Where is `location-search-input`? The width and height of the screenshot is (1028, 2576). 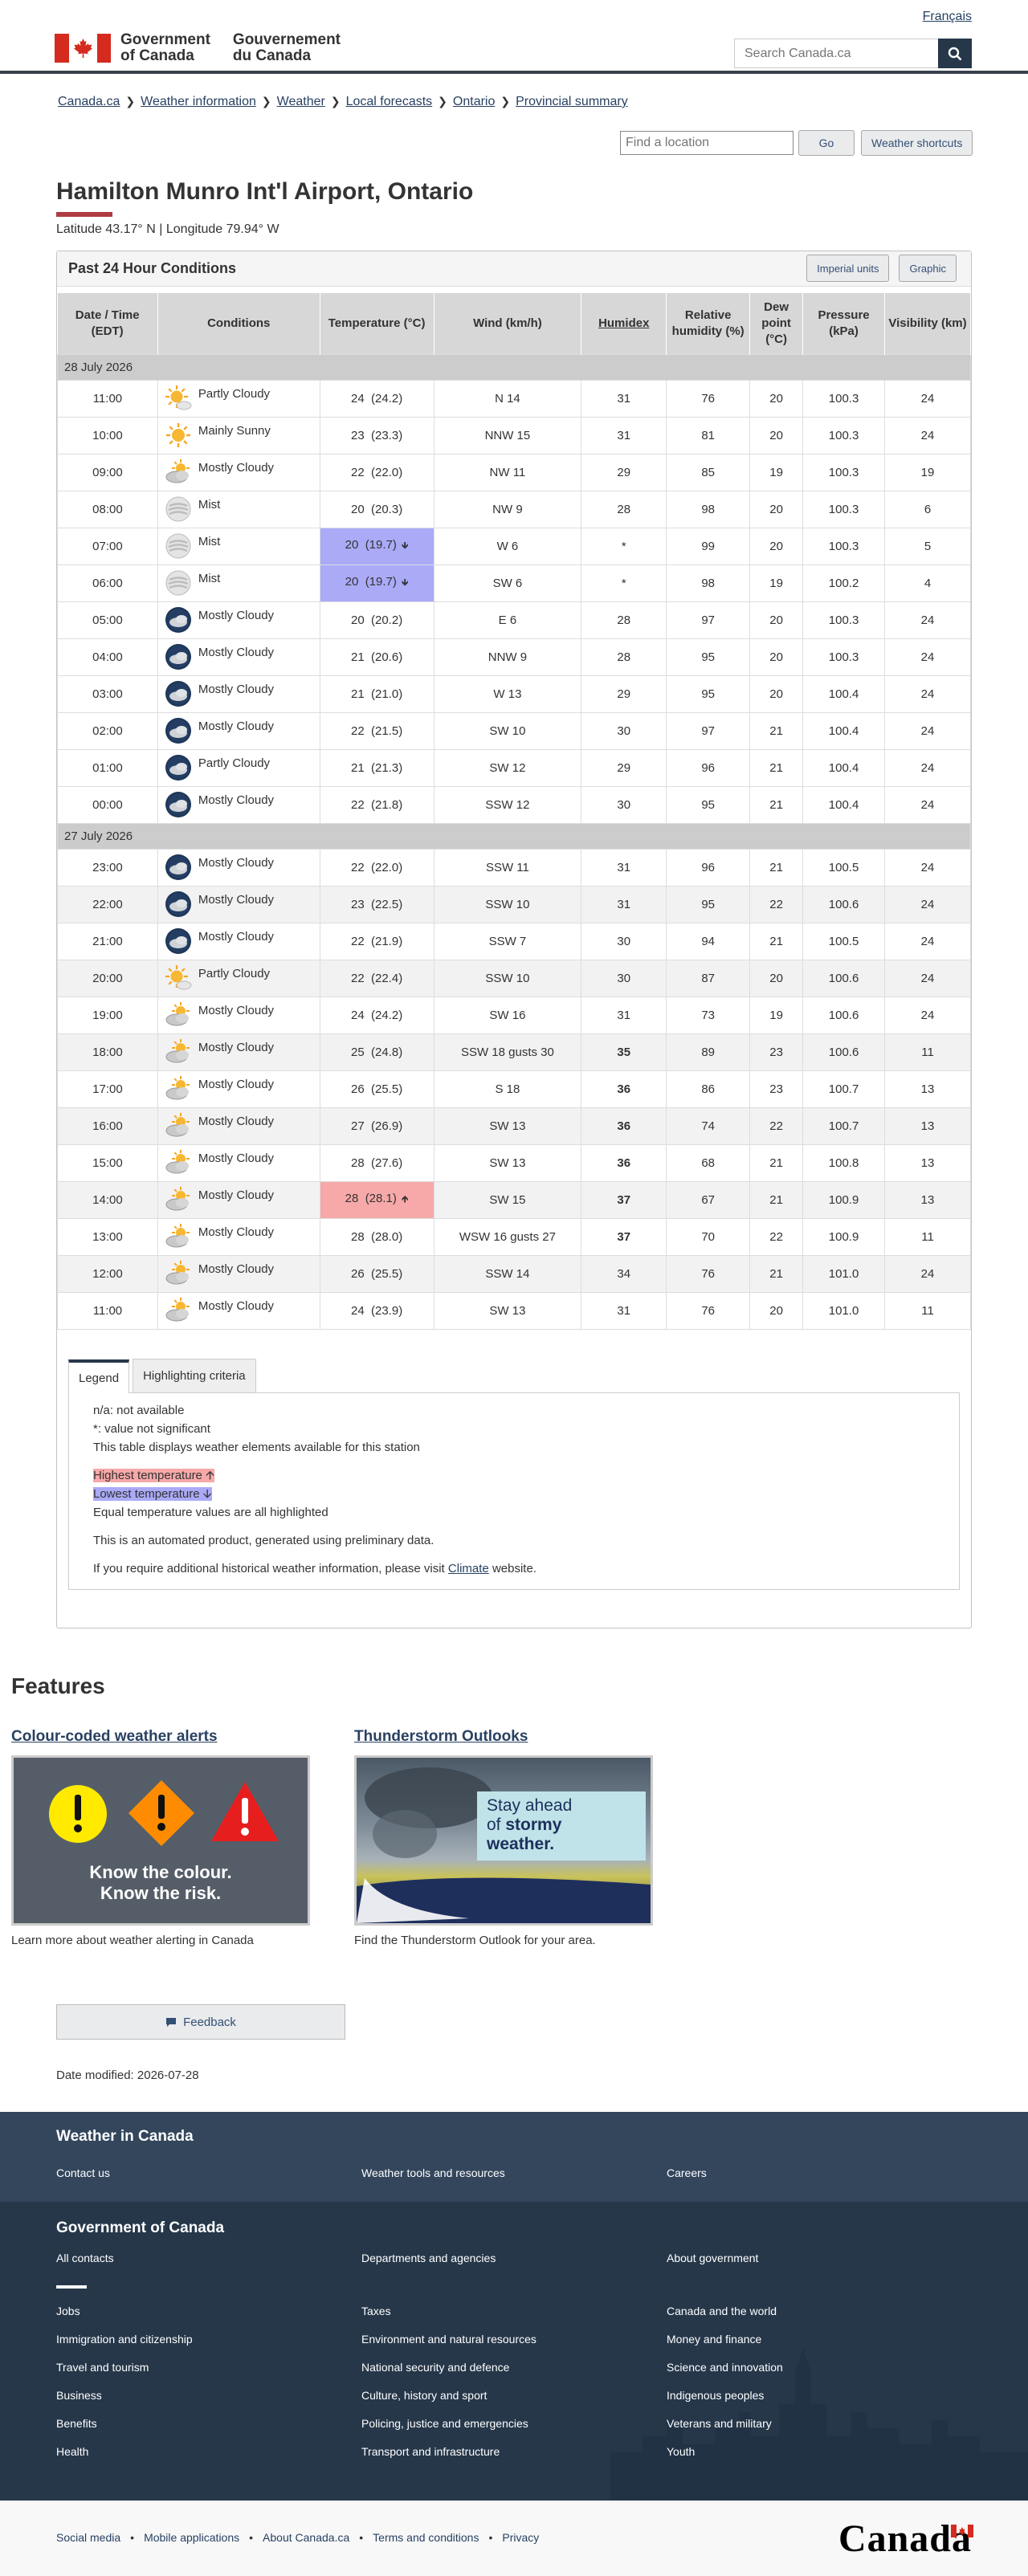
location-search-input is located at coordinates (706, 143).